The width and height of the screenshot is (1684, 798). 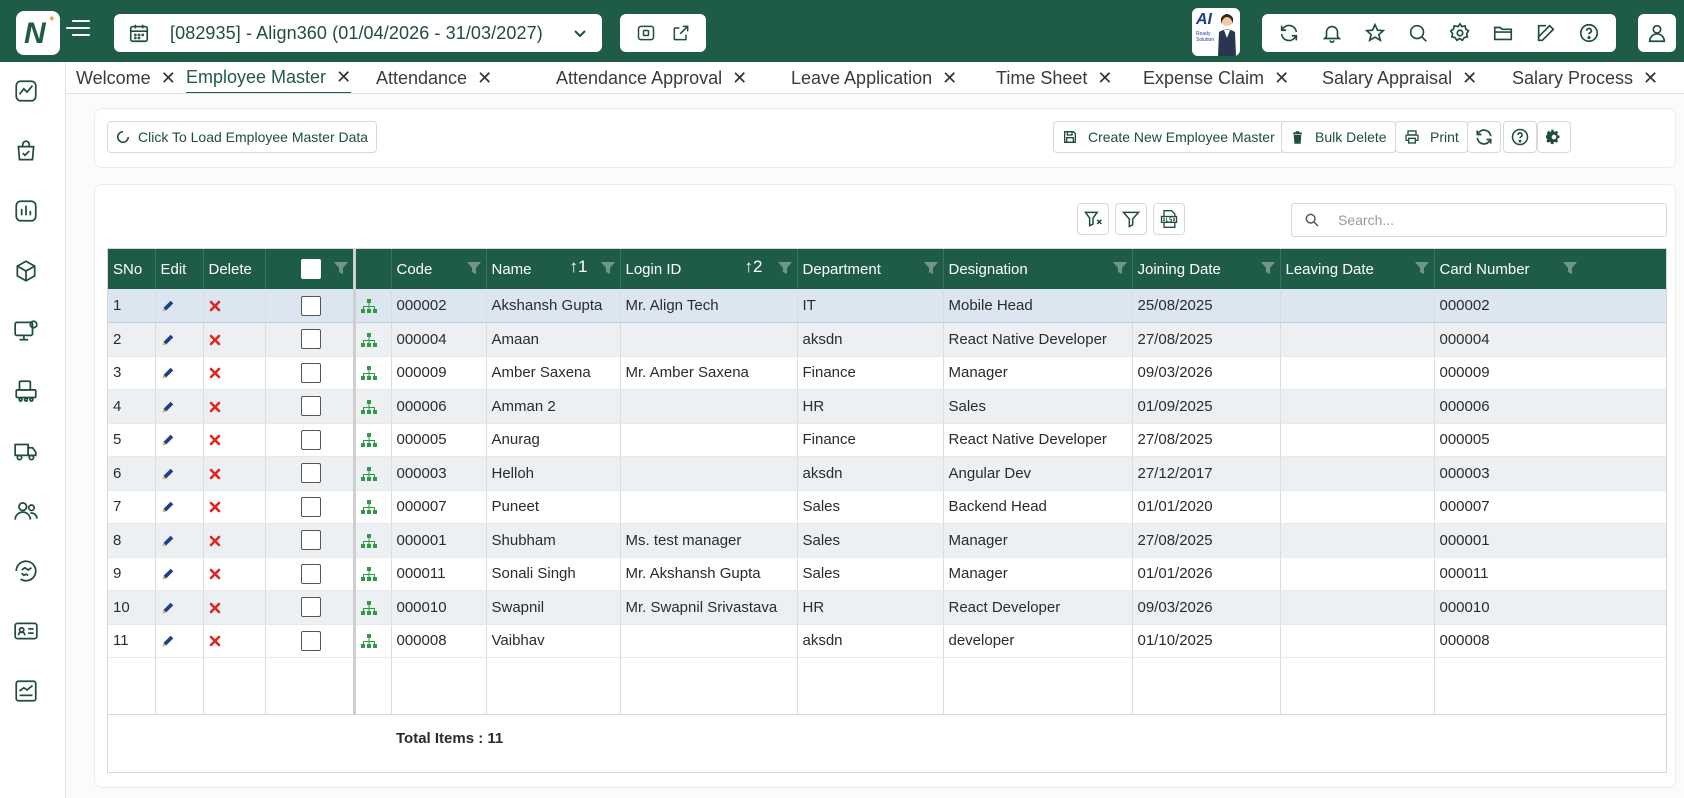 What do you see at coordinates (1357, 269) in the screenshot?
I see `col-leaving-date: Leaving Date` at bounding box center [1357, 269].